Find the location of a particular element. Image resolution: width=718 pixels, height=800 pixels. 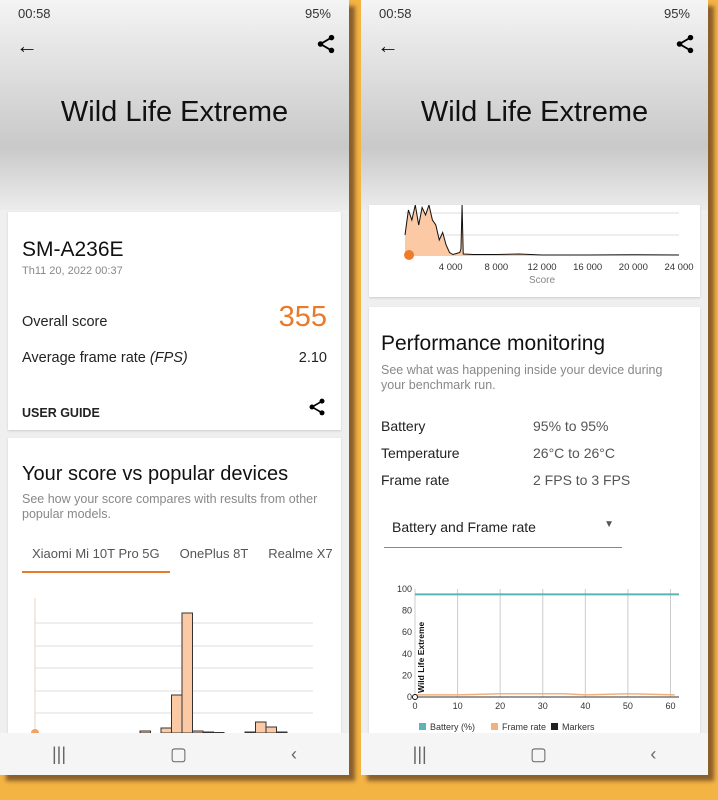

user-guide-link: USER GUIDE is located at coordinates (61, 413).